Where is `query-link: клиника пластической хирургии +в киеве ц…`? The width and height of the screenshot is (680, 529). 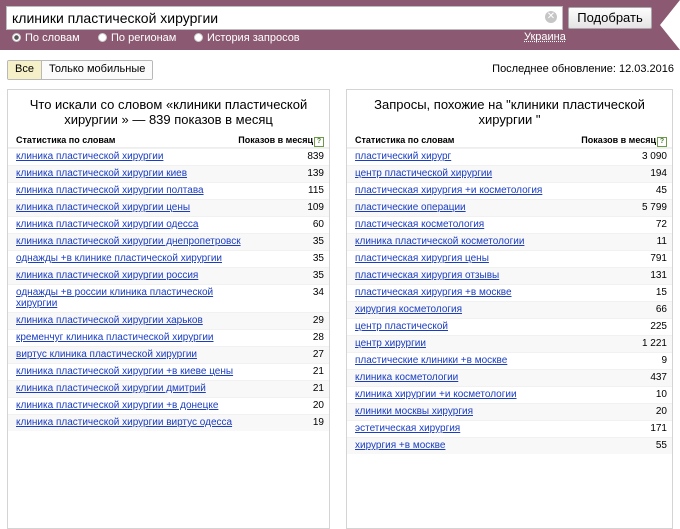
query-link: клиника пластической хирургии +в киеве ц… is located at coordinates (124, 371).